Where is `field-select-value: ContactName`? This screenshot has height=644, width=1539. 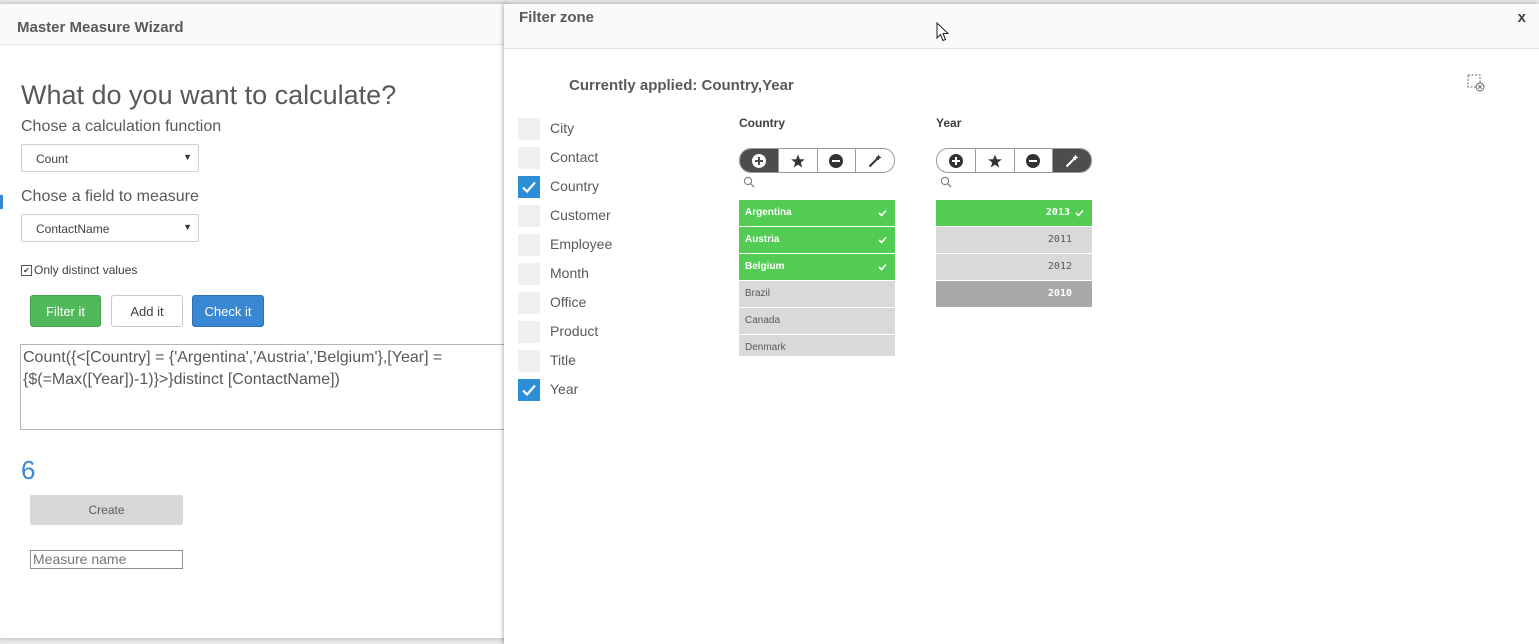
field-select-value: ContactName is located at coordinates (73, 229).